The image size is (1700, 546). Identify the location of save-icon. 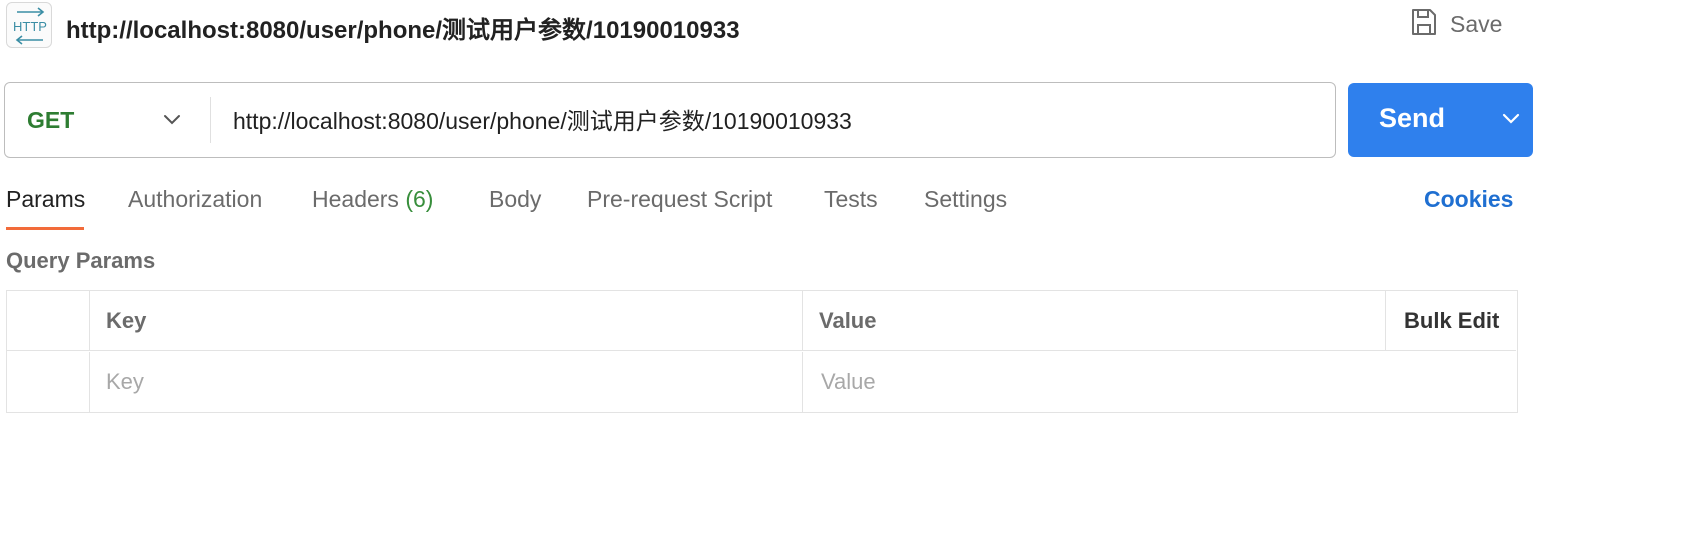
(1424, 24).